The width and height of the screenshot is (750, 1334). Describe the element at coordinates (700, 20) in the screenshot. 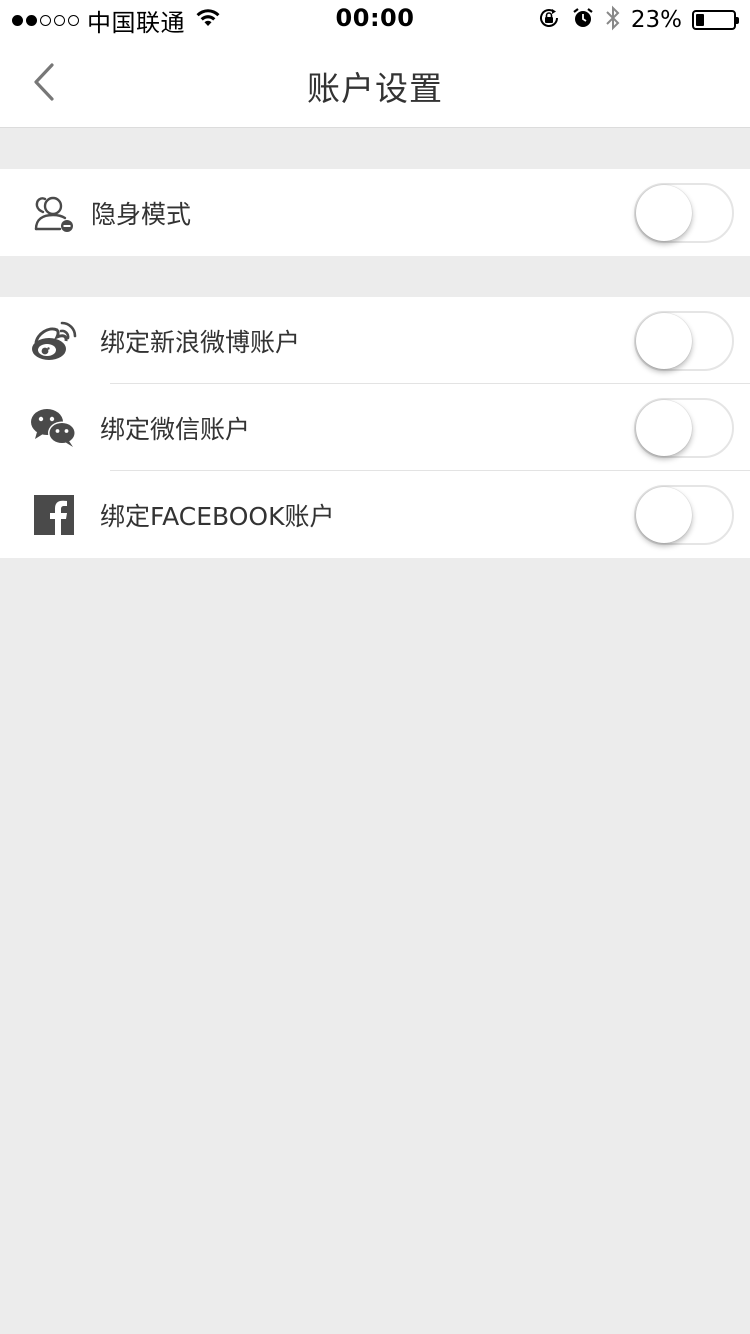

I see `battery-level` at that location.